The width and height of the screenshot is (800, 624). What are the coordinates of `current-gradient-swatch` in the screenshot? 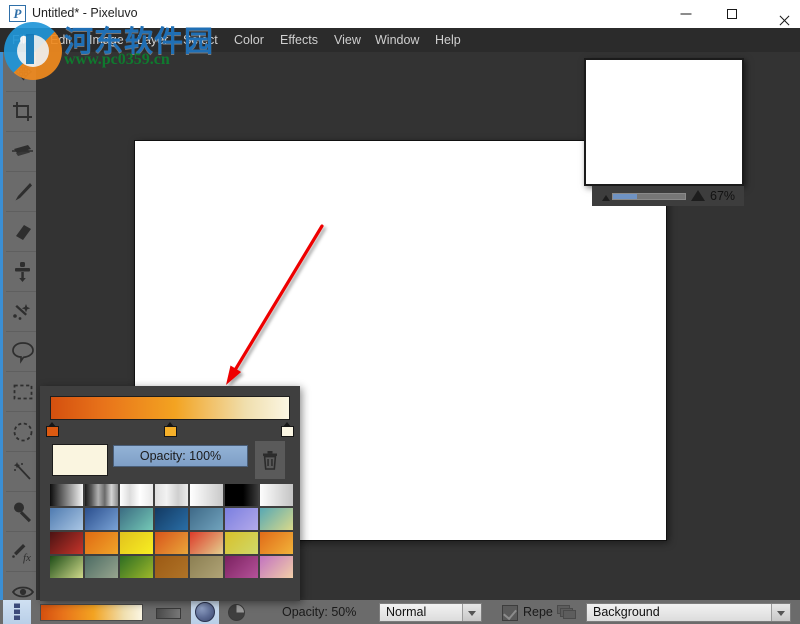 It's located at (91, 612).